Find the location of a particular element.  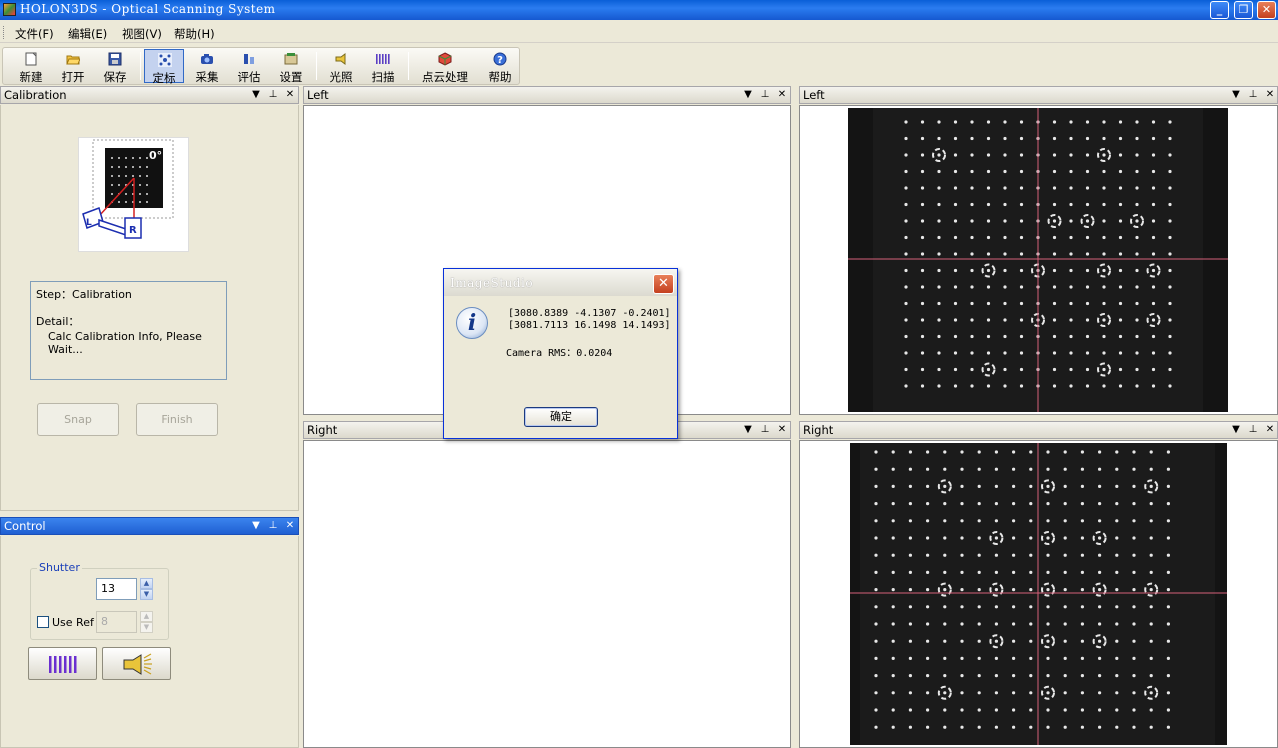

toolbar-label: 定标 is located at coordinates (164, 78).